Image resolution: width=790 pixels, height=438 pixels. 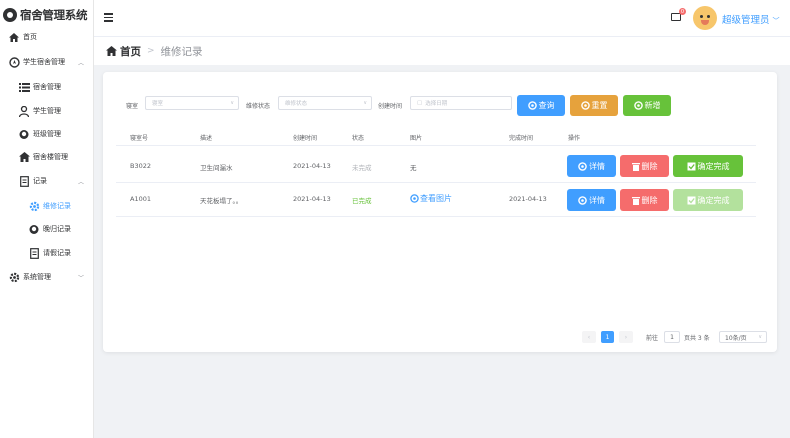 I want to click on cell-room: A1001, so click(x=140, y=199).